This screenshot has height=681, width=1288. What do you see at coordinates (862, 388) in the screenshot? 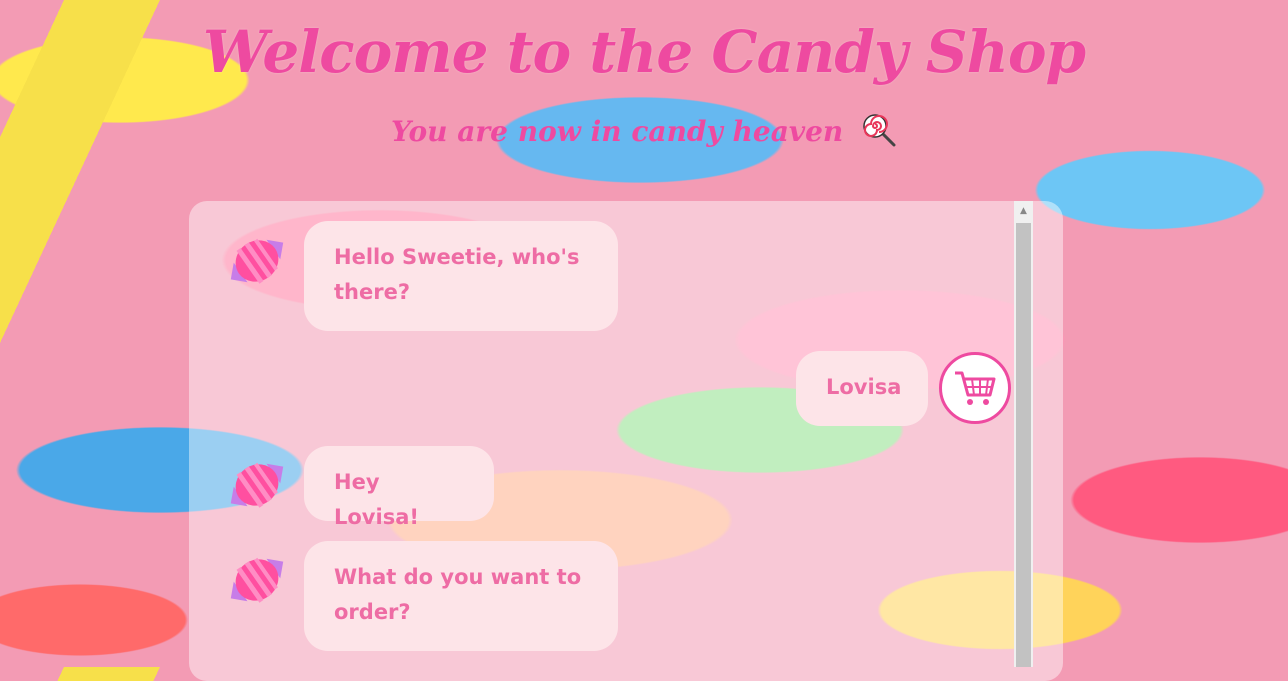
I see `message-bubble: Lovisa` at bounding box center [862, 388].